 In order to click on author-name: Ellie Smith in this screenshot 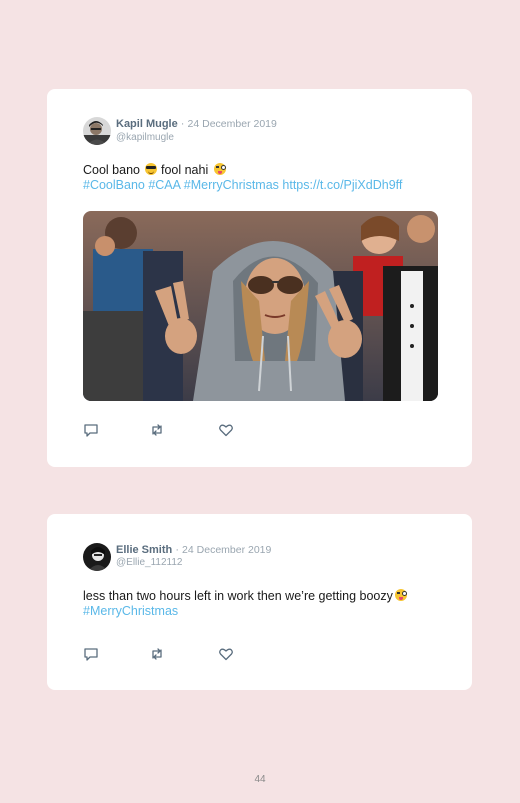, I will do `click(144, 550)`.